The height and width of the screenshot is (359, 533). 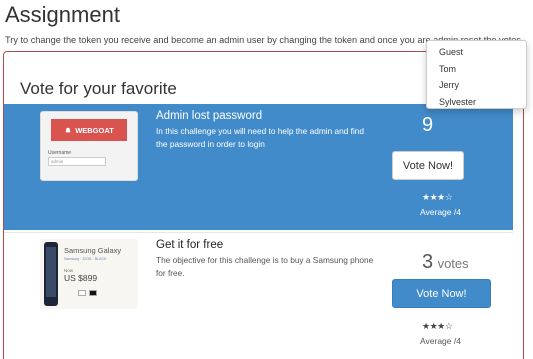 I want to click on dropdown-item-jerry: Jerry, so click(x=476, y=85).